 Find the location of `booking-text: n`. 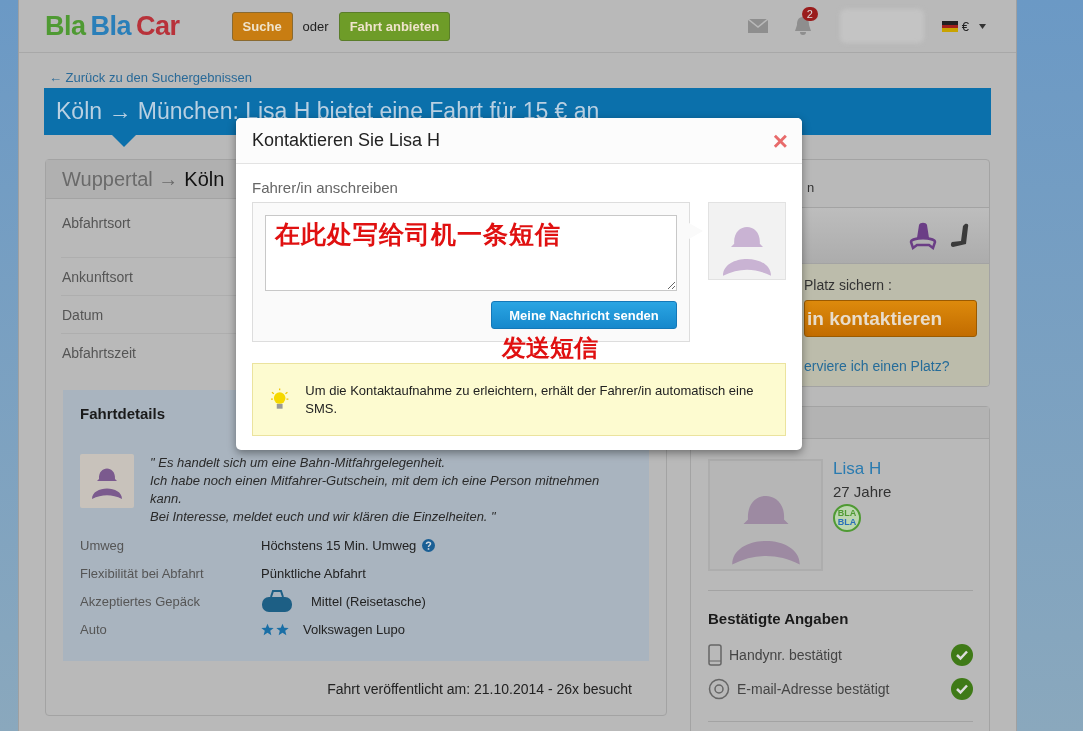

booking-text: n is located at coordinates (811, 187).